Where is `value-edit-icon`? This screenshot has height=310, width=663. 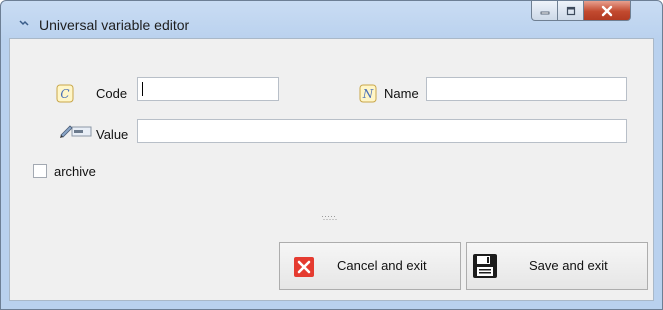
value-edit-icon is located at coordinates (76, 131).